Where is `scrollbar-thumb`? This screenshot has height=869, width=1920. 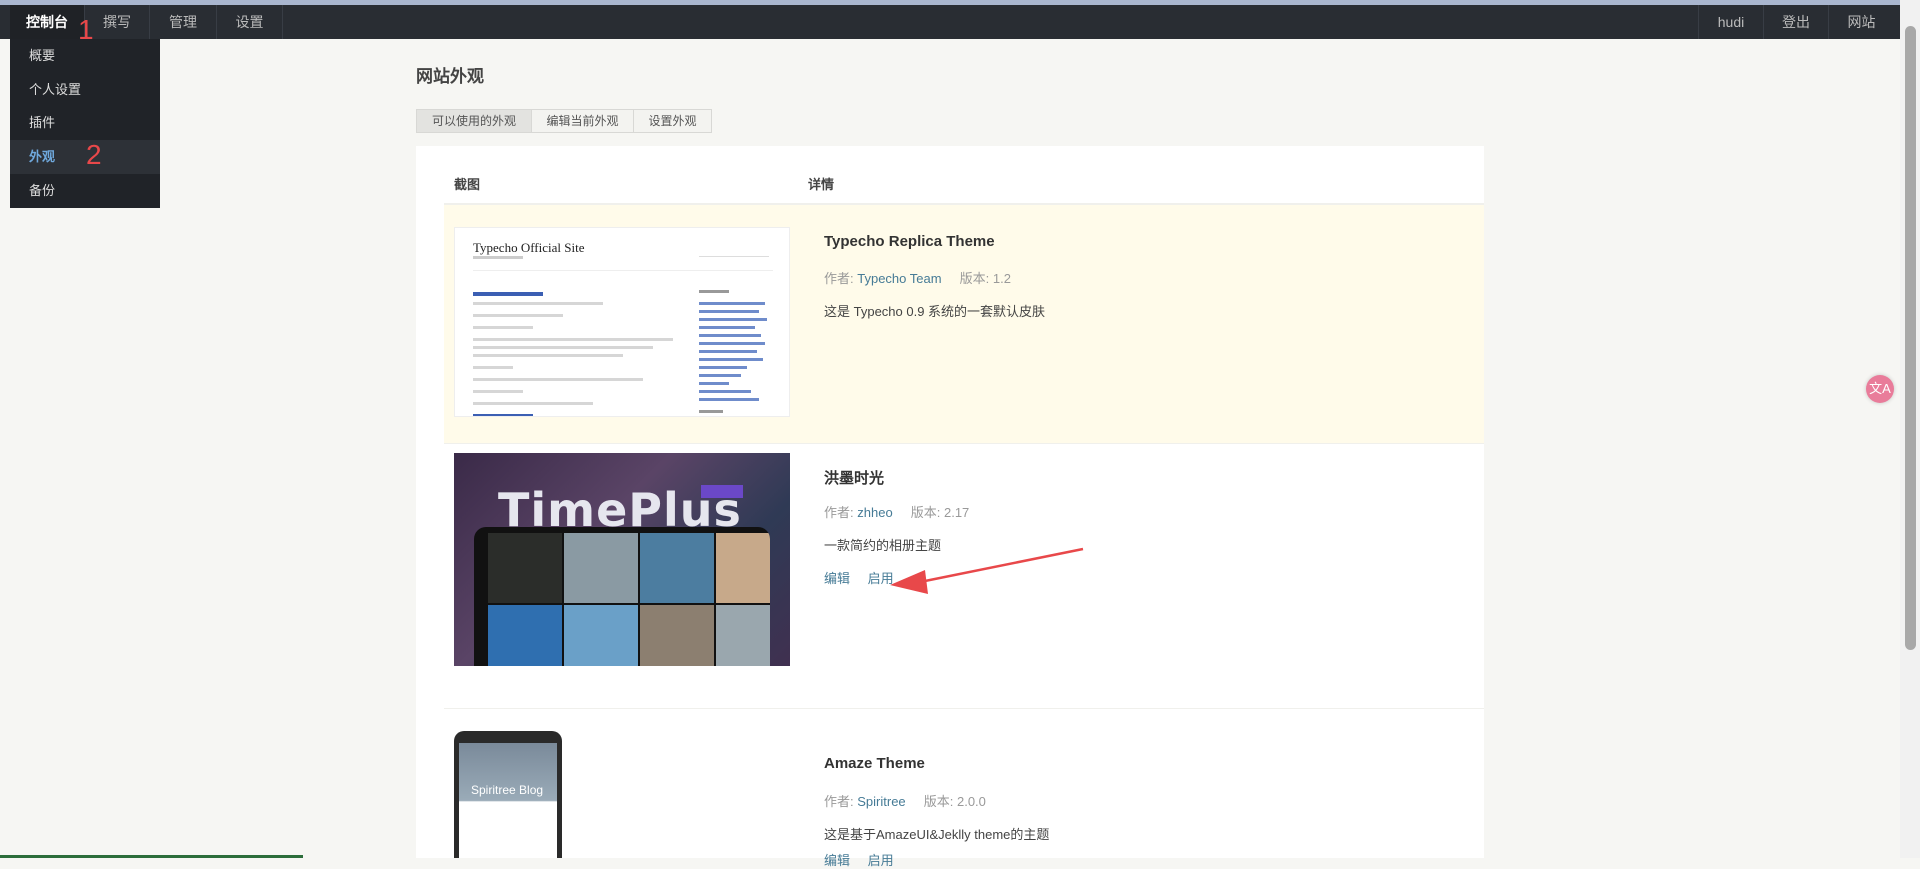 scrollbar-thumb is located at coordinates (1910, 338).